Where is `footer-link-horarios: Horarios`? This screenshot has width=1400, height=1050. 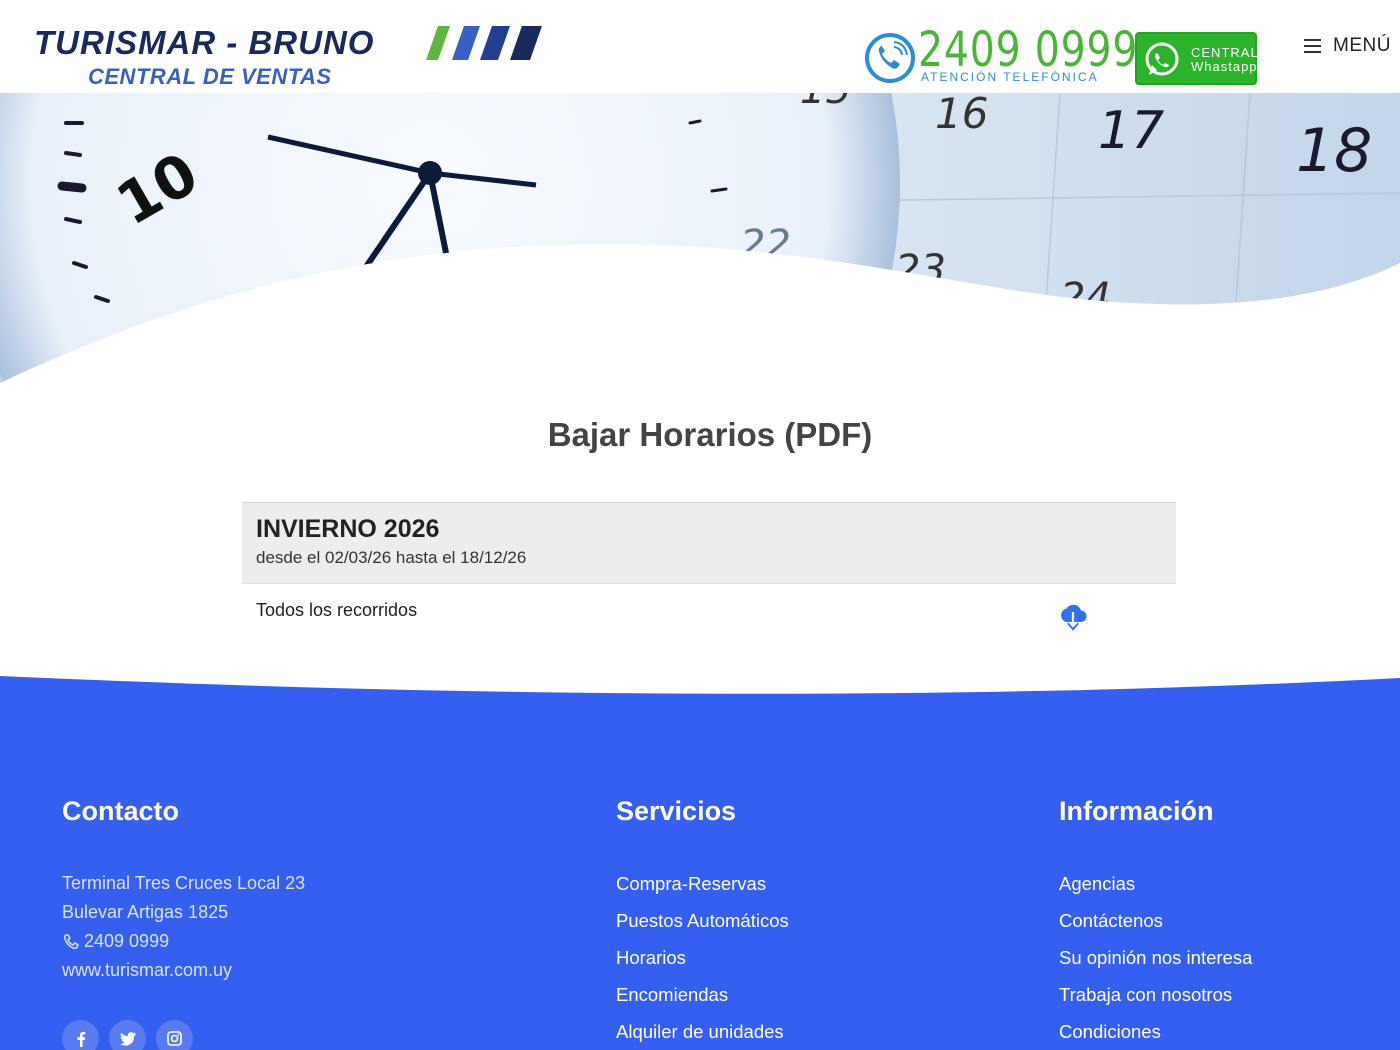 footer-link-horarios: Horarios is located at coordinates (702, 961).